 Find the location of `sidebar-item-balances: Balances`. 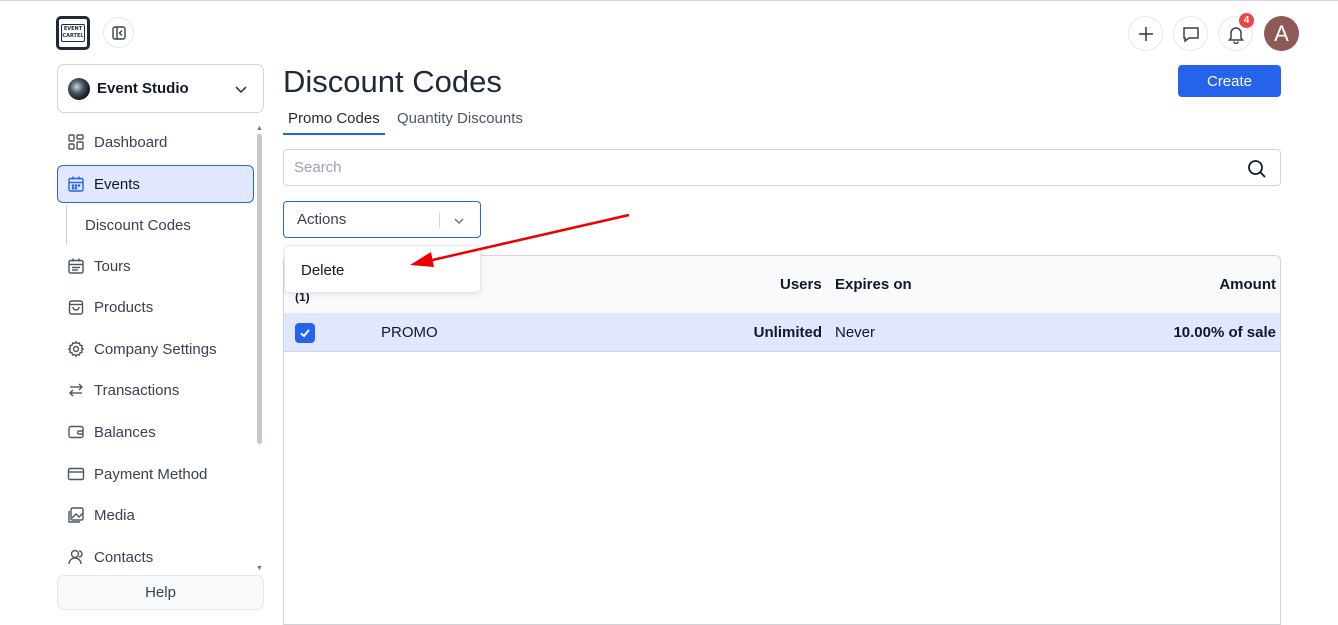

sidebar-item-balances: Balances is located at coordinates (155, 432).